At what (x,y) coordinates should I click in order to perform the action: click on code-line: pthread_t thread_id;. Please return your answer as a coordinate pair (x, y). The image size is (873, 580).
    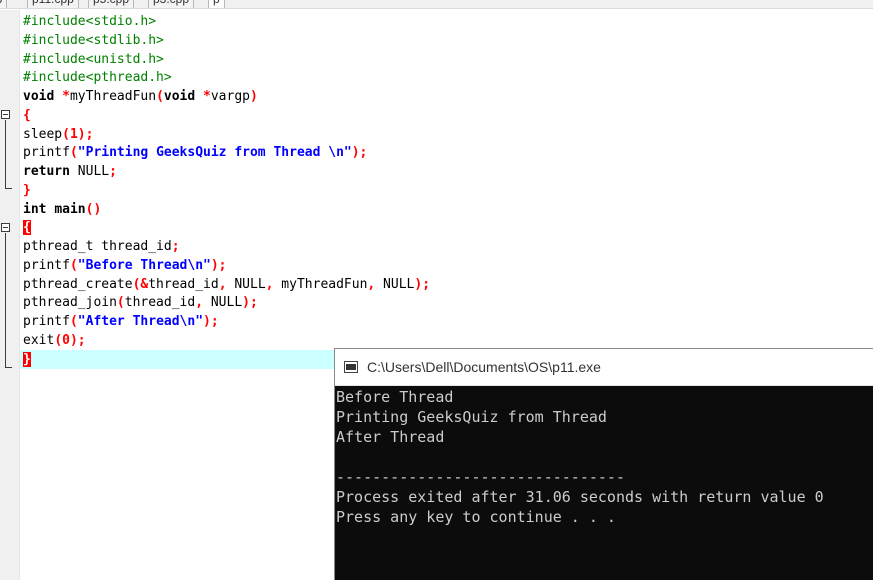
    Looking at the image, I should click on (226, 247).